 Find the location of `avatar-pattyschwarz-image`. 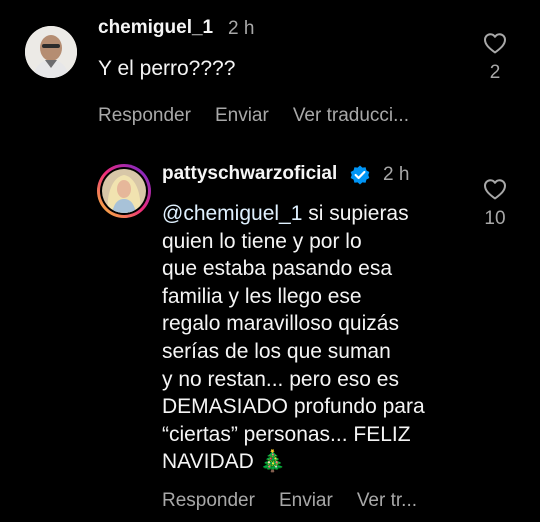

avatar-pattyschwarz-image is located at coordinates (124, 191).